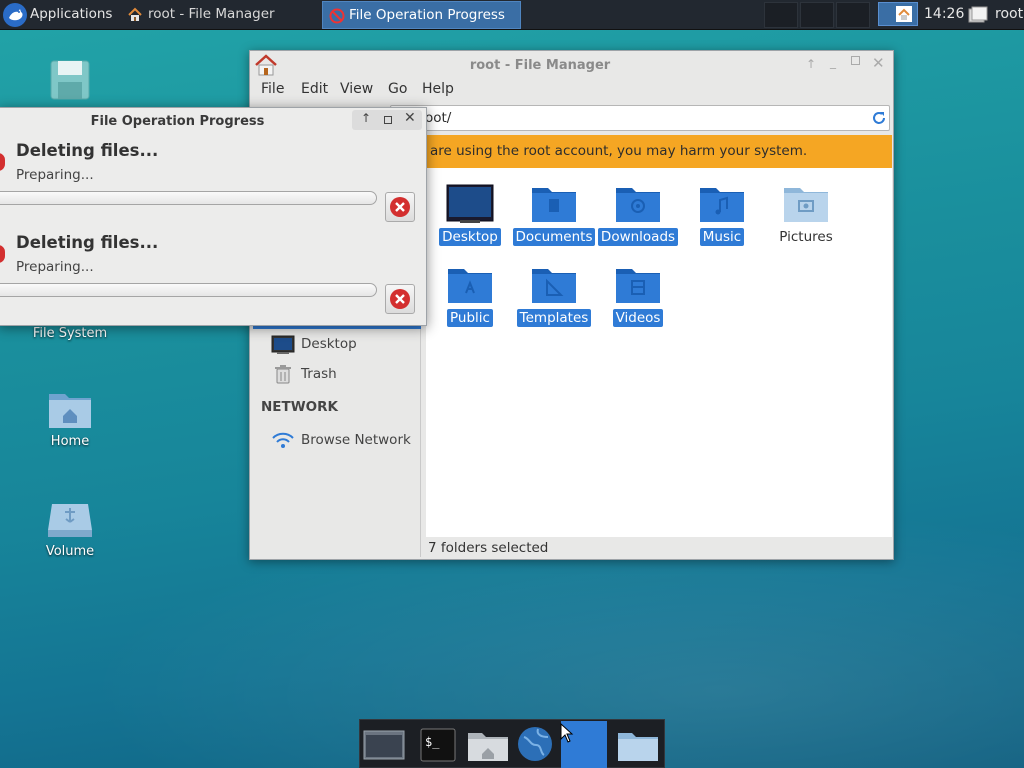  Describe the element at coordinates (722, 205) in the screenshot. I see `music-folder-icon` at that location.